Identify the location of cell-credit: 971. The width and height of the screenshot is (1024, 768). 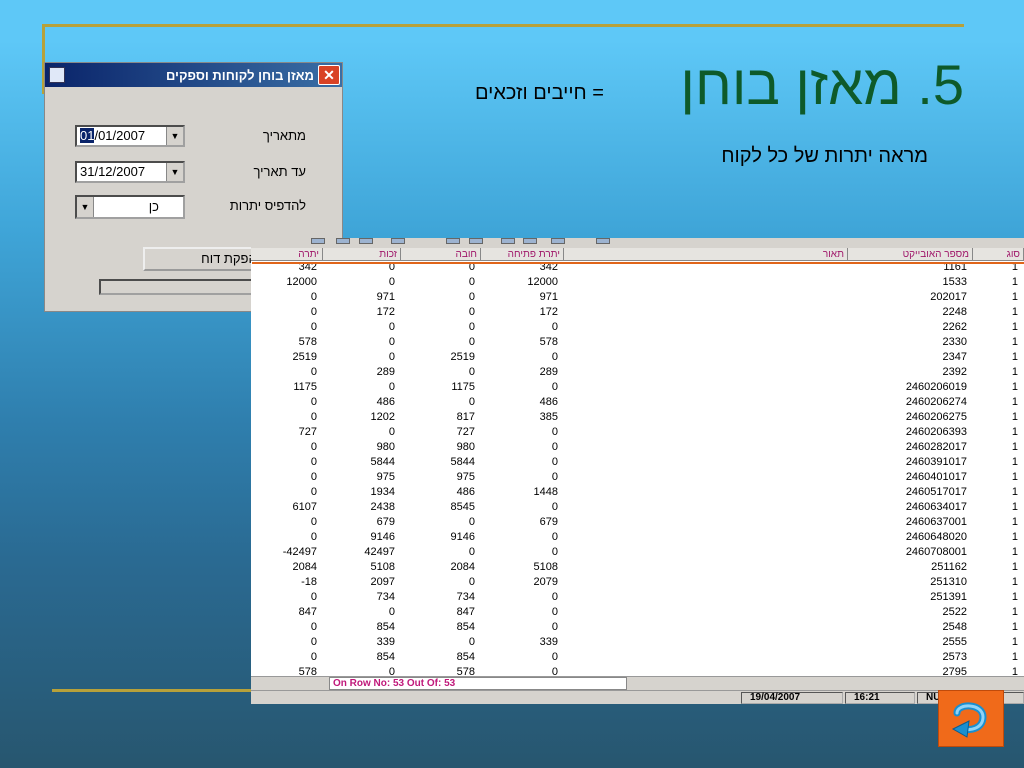
(385, 297).